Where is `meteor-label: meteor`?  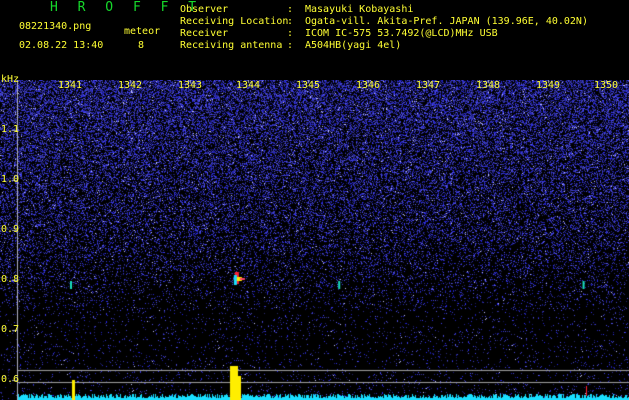 meteor-label: meteor is located at coordinates (142, 31).